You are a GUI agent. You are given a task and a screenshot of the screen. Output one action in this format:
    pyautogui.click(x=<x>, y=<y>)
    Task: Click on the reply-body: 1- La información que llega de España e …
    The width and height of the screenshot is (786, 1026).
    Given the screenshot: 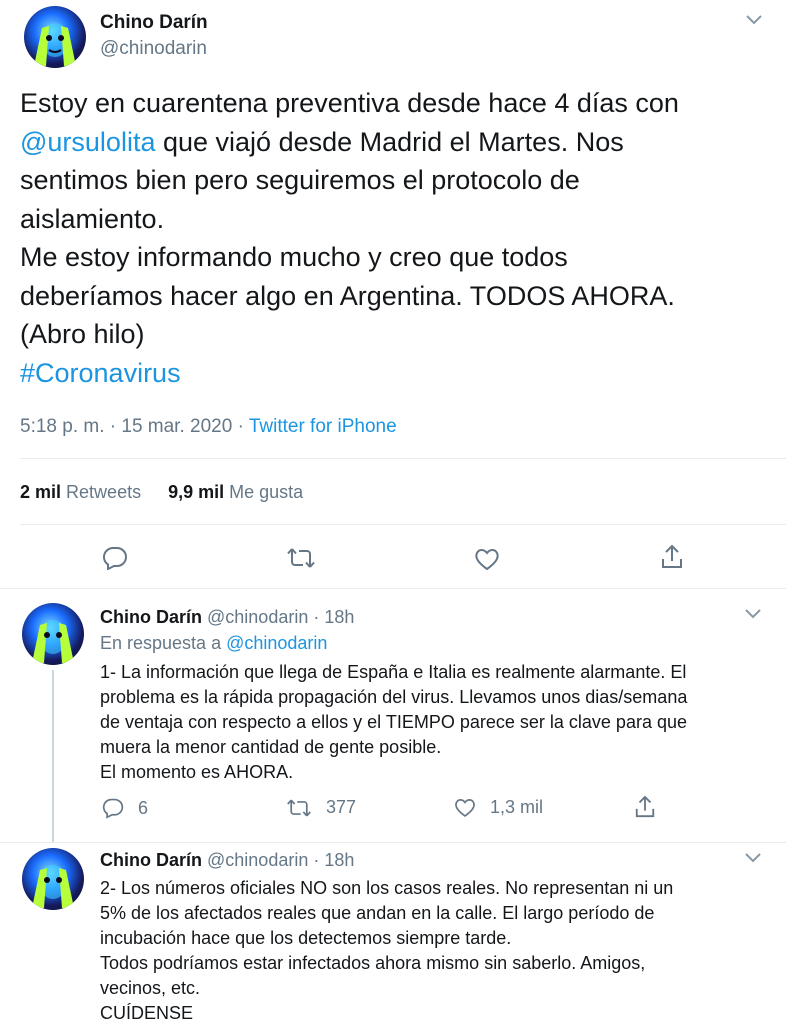 What is the action you would take?
    pyautogui.click(x=440, y=722)
    